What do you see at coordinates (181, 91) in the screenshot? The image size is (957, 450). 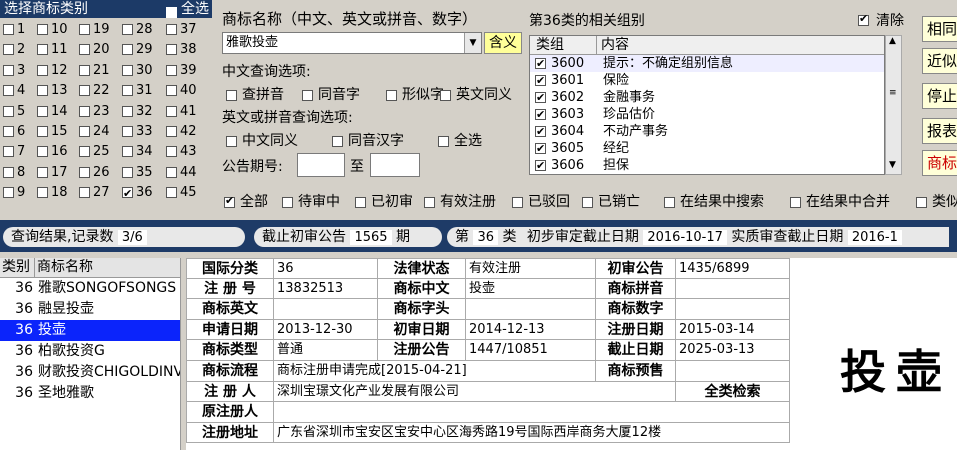 I see `class-item-40: 40` at bounding box center [181, 91].